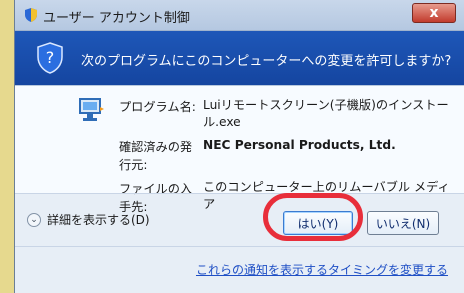  I want to click on close-button: x, so click(434, 13).